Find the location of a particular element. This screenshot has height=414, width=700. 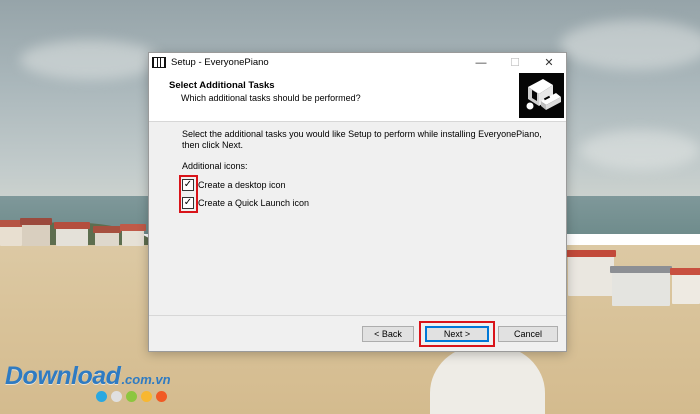

piano-app-icon is located at coordinates (159, 62).